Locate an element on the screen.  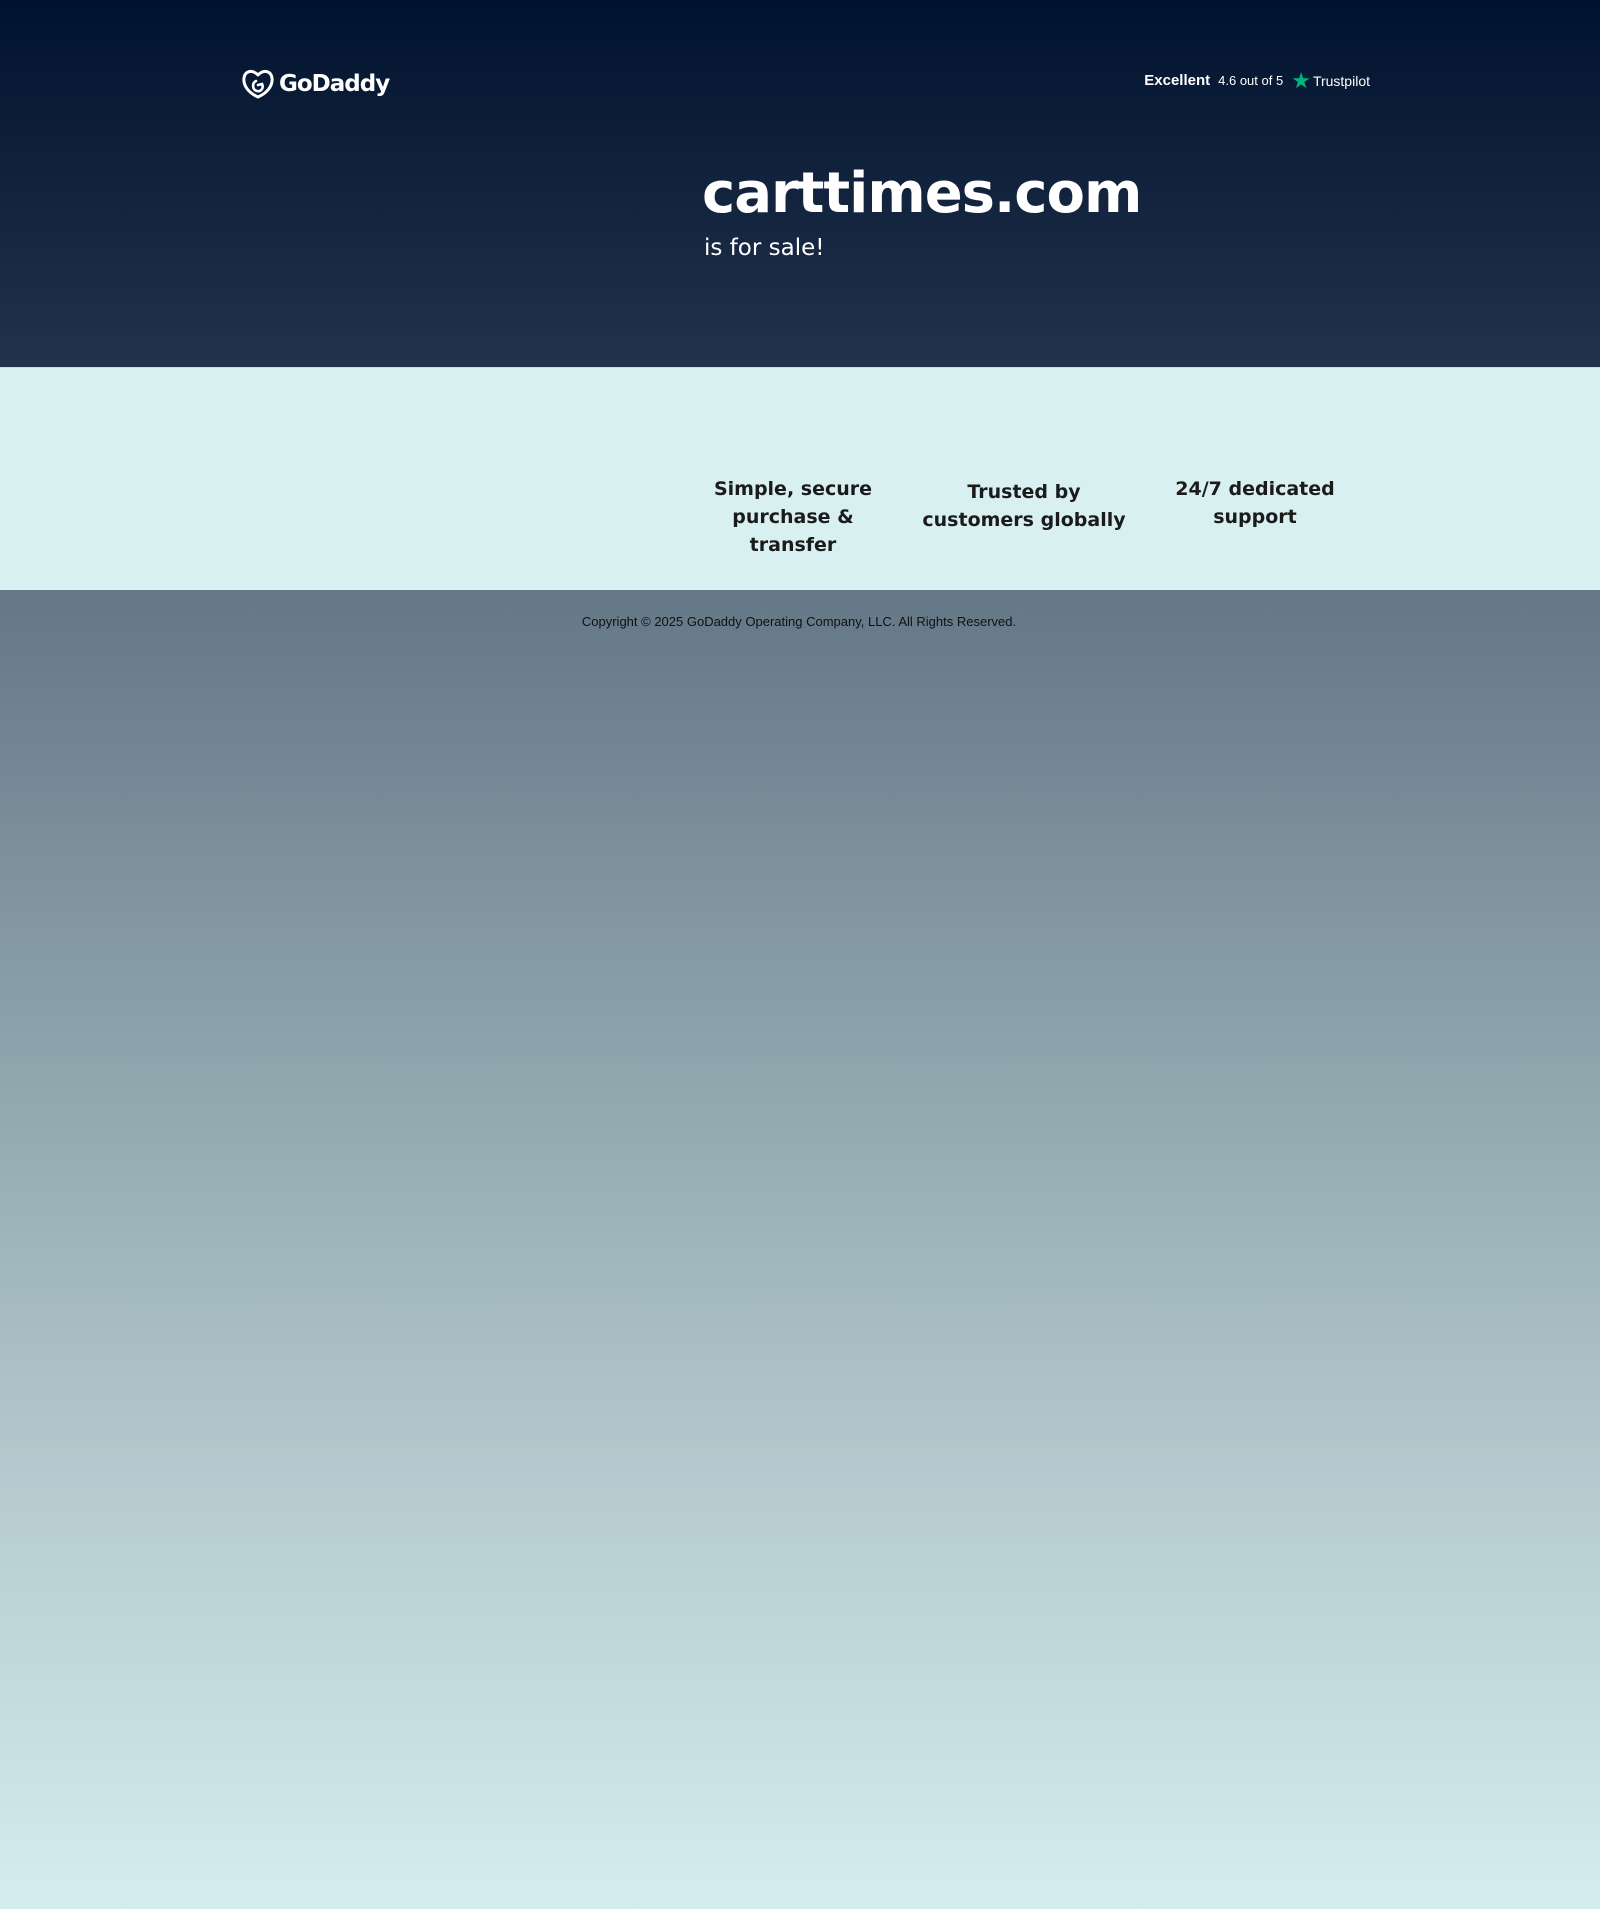
feature-secure-purchase: Simple, secure purchase & transfer is located at coordinates (793, 517).